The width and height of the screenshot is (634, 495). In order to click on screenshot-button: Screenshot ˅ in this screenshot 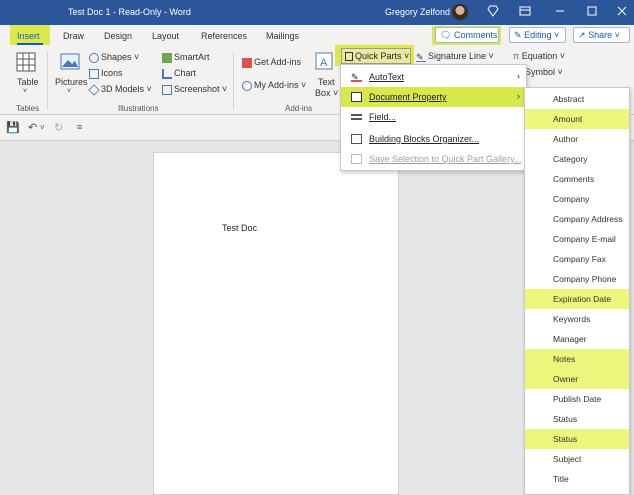, I will do `click(194, 89)`.